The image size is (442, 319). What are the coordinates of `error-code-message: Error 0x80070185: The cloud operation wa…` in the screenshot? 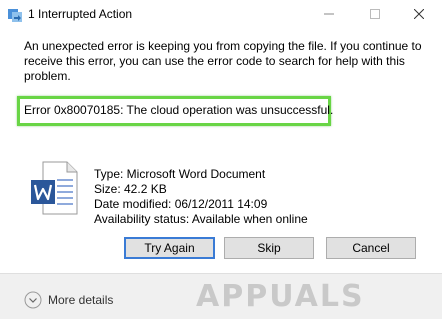 It's located at (179, 110).